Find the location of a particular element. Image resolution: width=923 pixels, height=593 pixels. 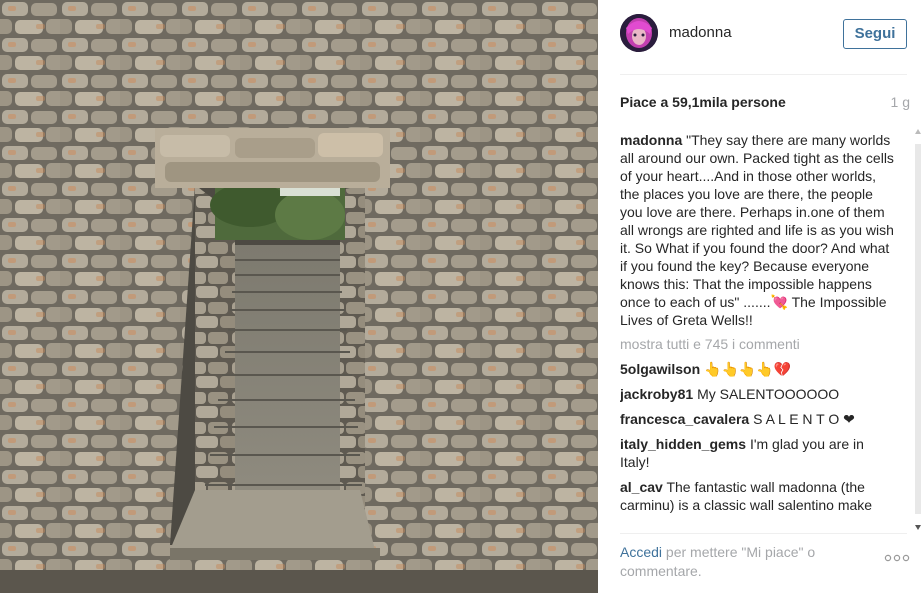

follow-button: Segui is located at coordinates (875, 34).